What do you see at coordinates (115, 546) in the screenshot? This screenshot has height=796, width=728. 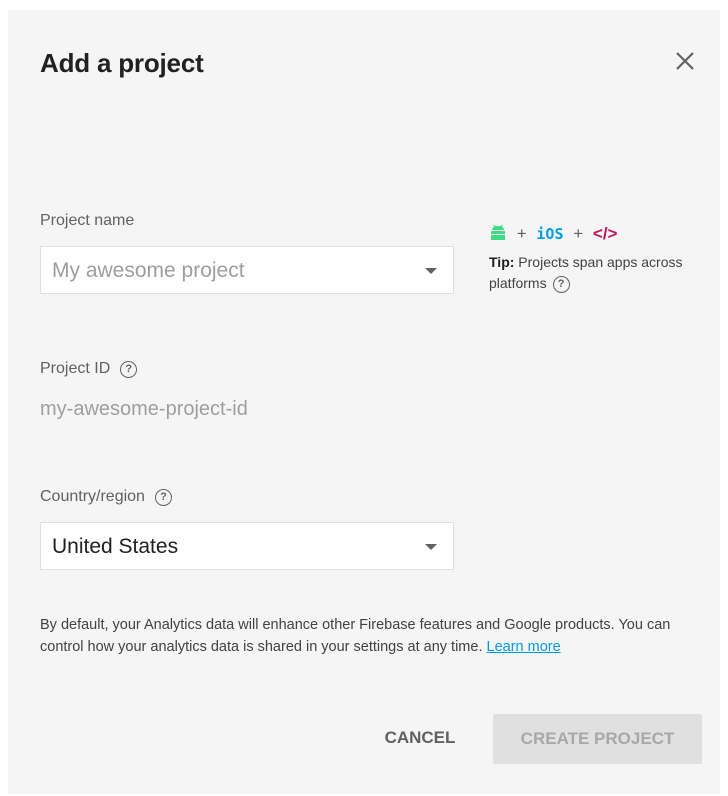 I see `country-value: United States` at bounding box center [115, 546].